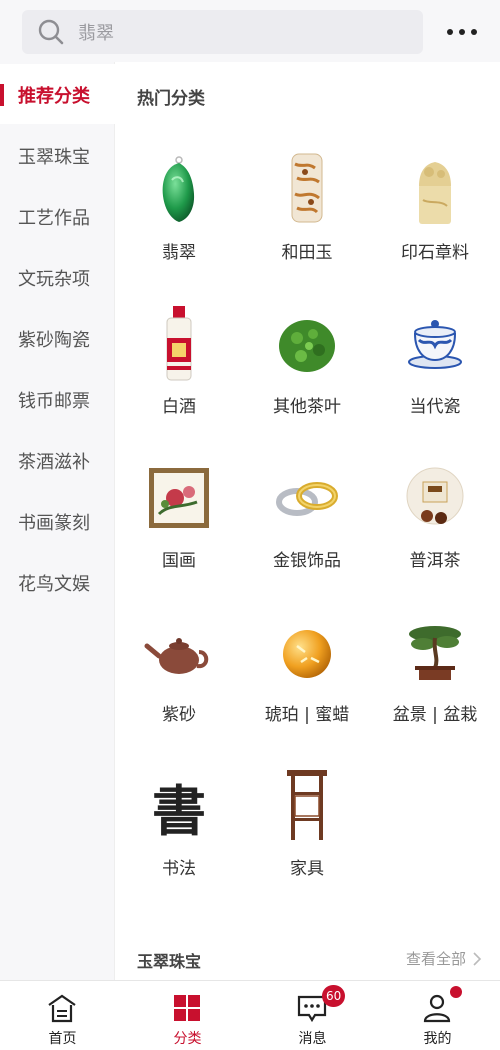  What do you see at coordinates (169, 961) in the screenshot?
I see `jade-section-title: 玉翠珠宝` at bounding box center [169, 961].